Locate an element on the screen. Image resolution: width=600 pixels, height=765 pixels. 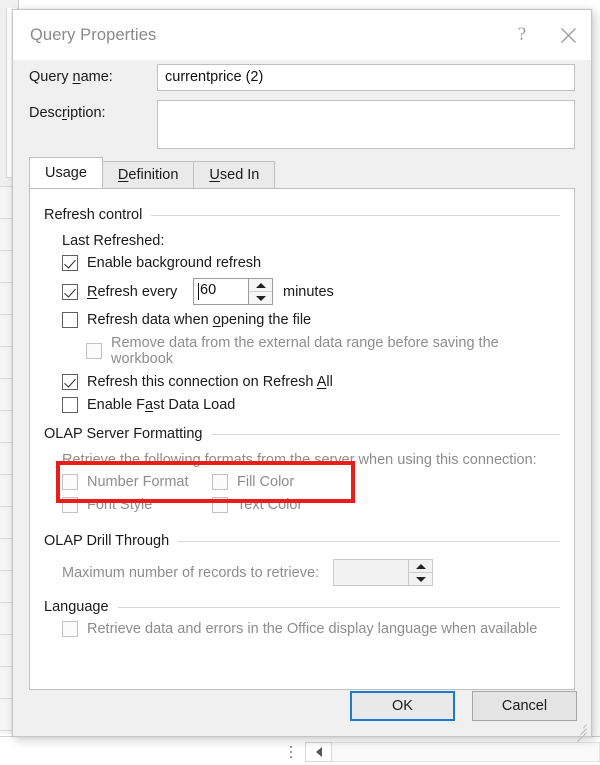
checkbox-text-color is located at coordinates (220, 505).